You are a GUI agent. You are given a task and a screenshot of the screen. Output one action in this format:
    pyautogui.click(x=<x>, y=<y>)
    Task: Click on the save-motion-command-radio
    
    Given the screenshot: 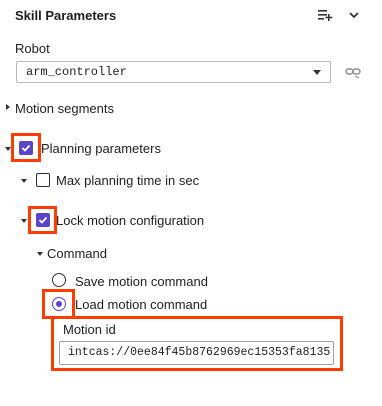 What is the action you would take?
    pyautogui.click(x=59, y=280)
    